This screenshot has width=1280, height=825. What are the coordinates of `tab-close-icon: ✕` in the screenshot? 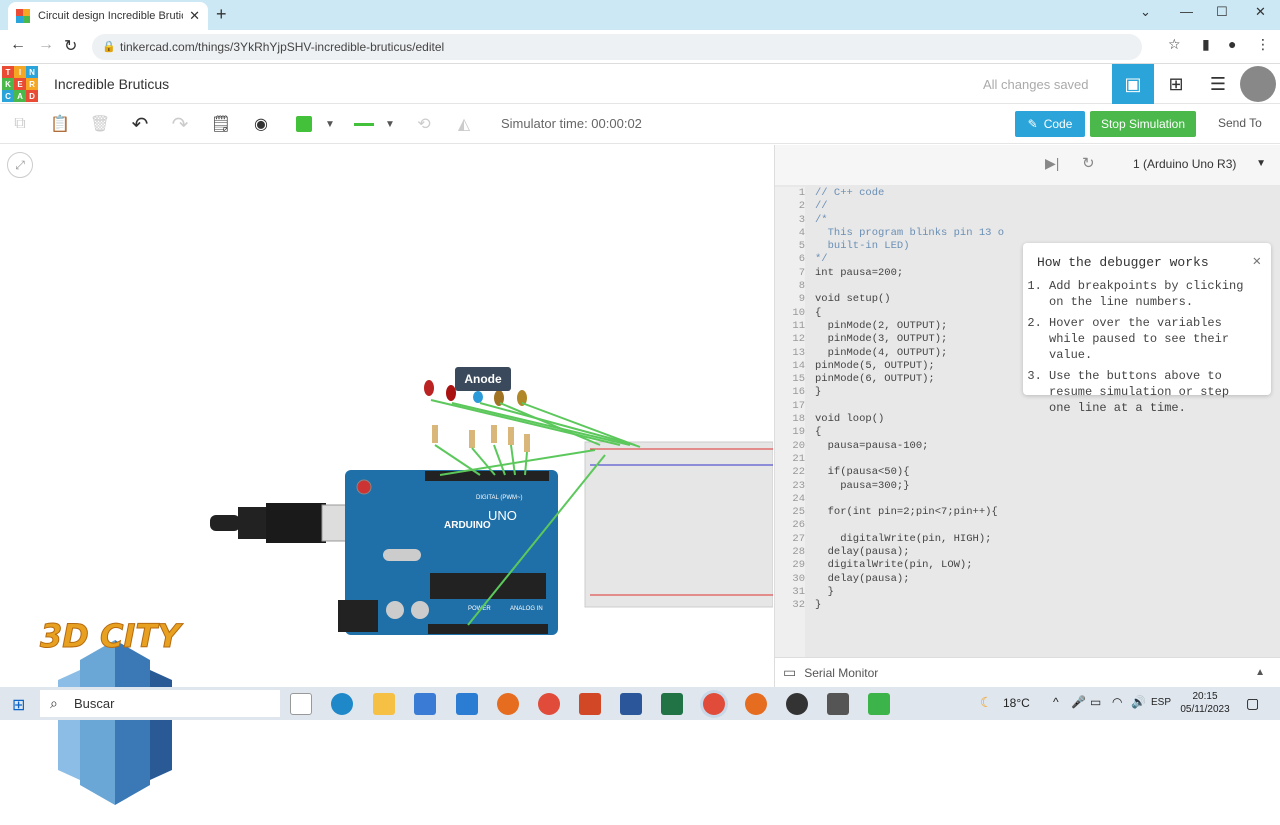 It's located at (194, 16).